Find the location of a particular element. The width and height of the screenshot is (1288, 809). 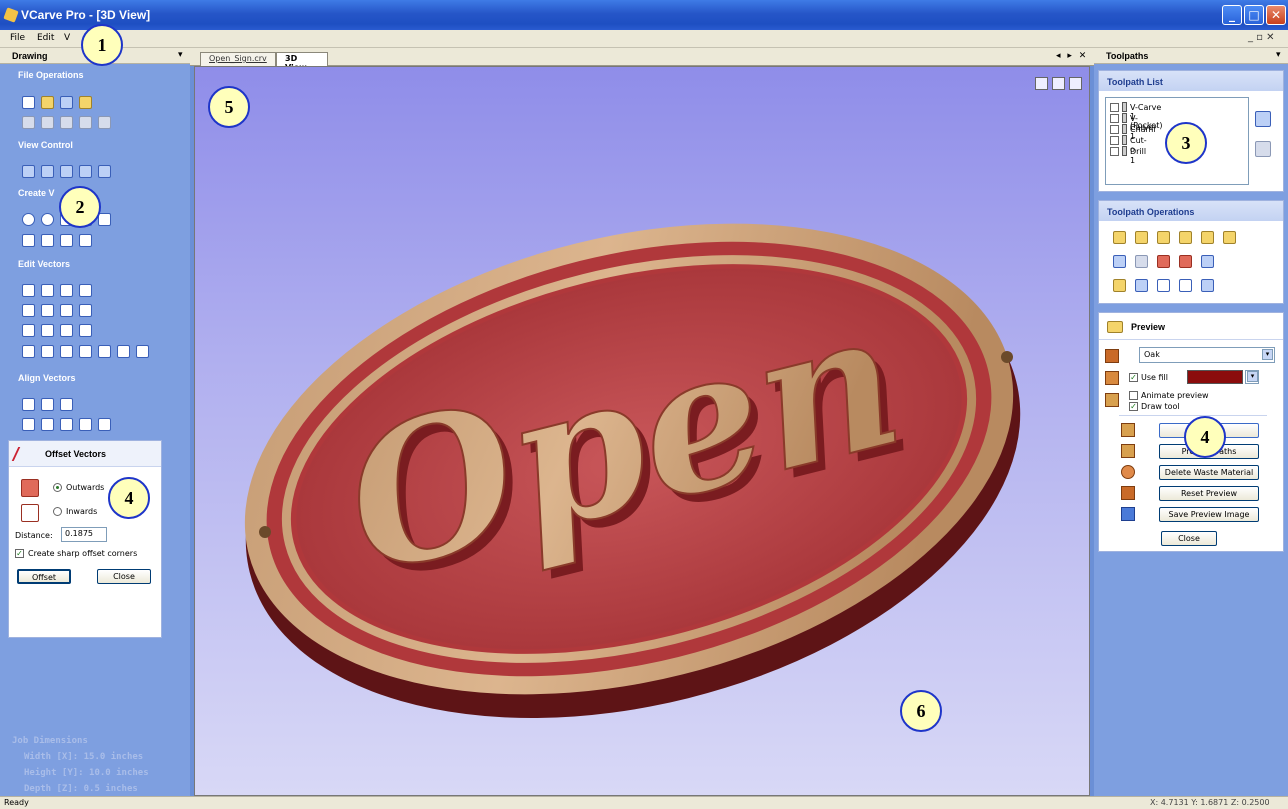

anchor-icon is located at coordinates (1185, 285).